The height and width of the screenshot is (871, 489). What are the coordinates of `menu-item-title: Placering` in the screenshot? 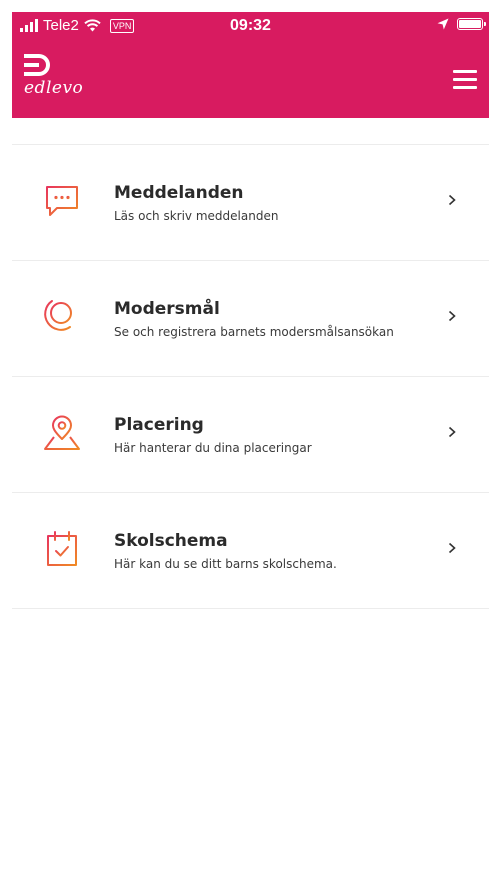 It's located at (159, 425).